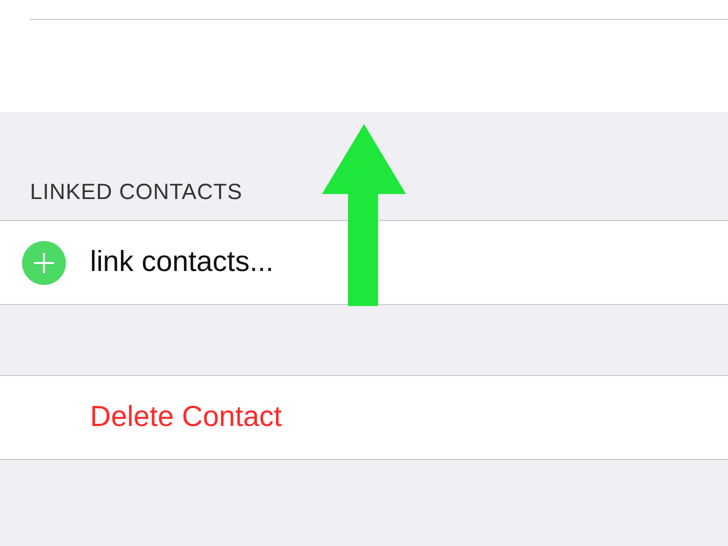 The width and height of the screenshot is (728, 546). Describe the element at coordinates (44, 262) in the screenshot. I see `add-icon` at that location.